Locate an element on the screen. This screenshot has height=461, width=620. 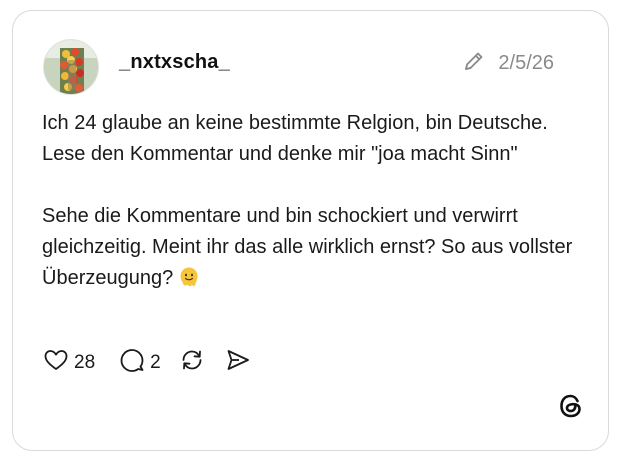
like-button: 28 is located at coordinates (69, 362).